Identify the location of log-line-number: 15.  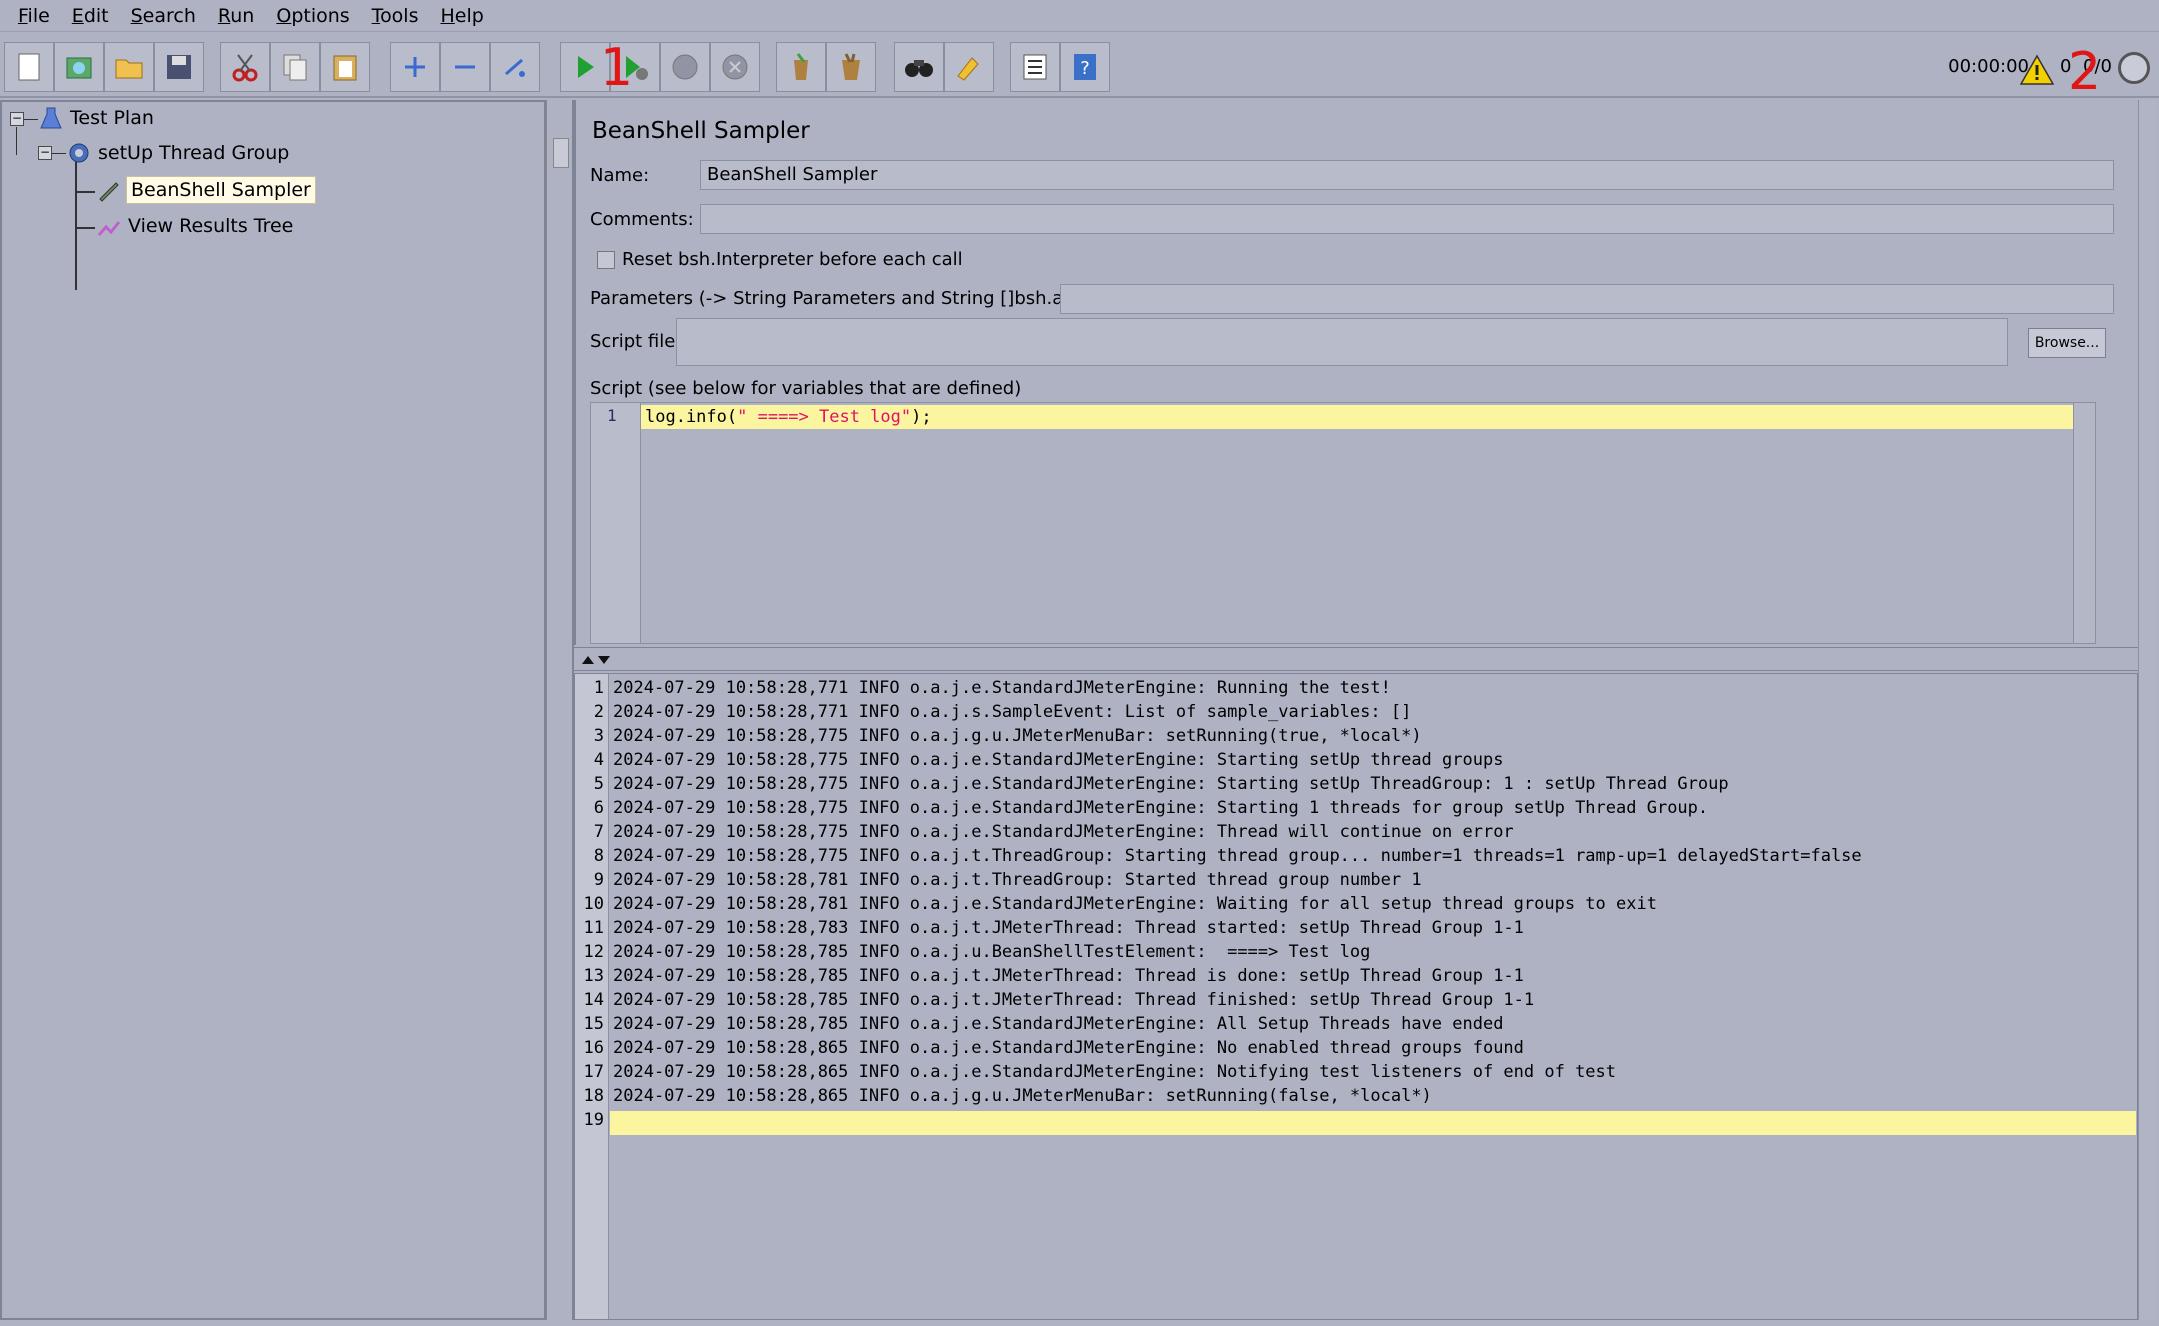
(593, 1024).